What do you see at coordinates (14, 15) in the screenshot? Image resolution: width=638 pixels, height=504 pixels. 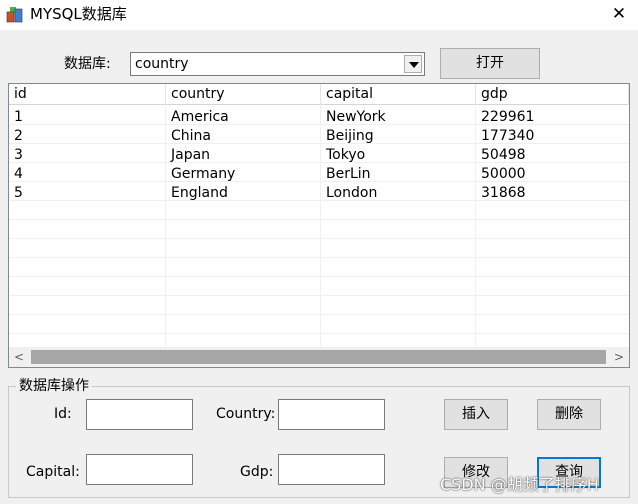 I see `database-app-icon` at bounding box center [14, 15].